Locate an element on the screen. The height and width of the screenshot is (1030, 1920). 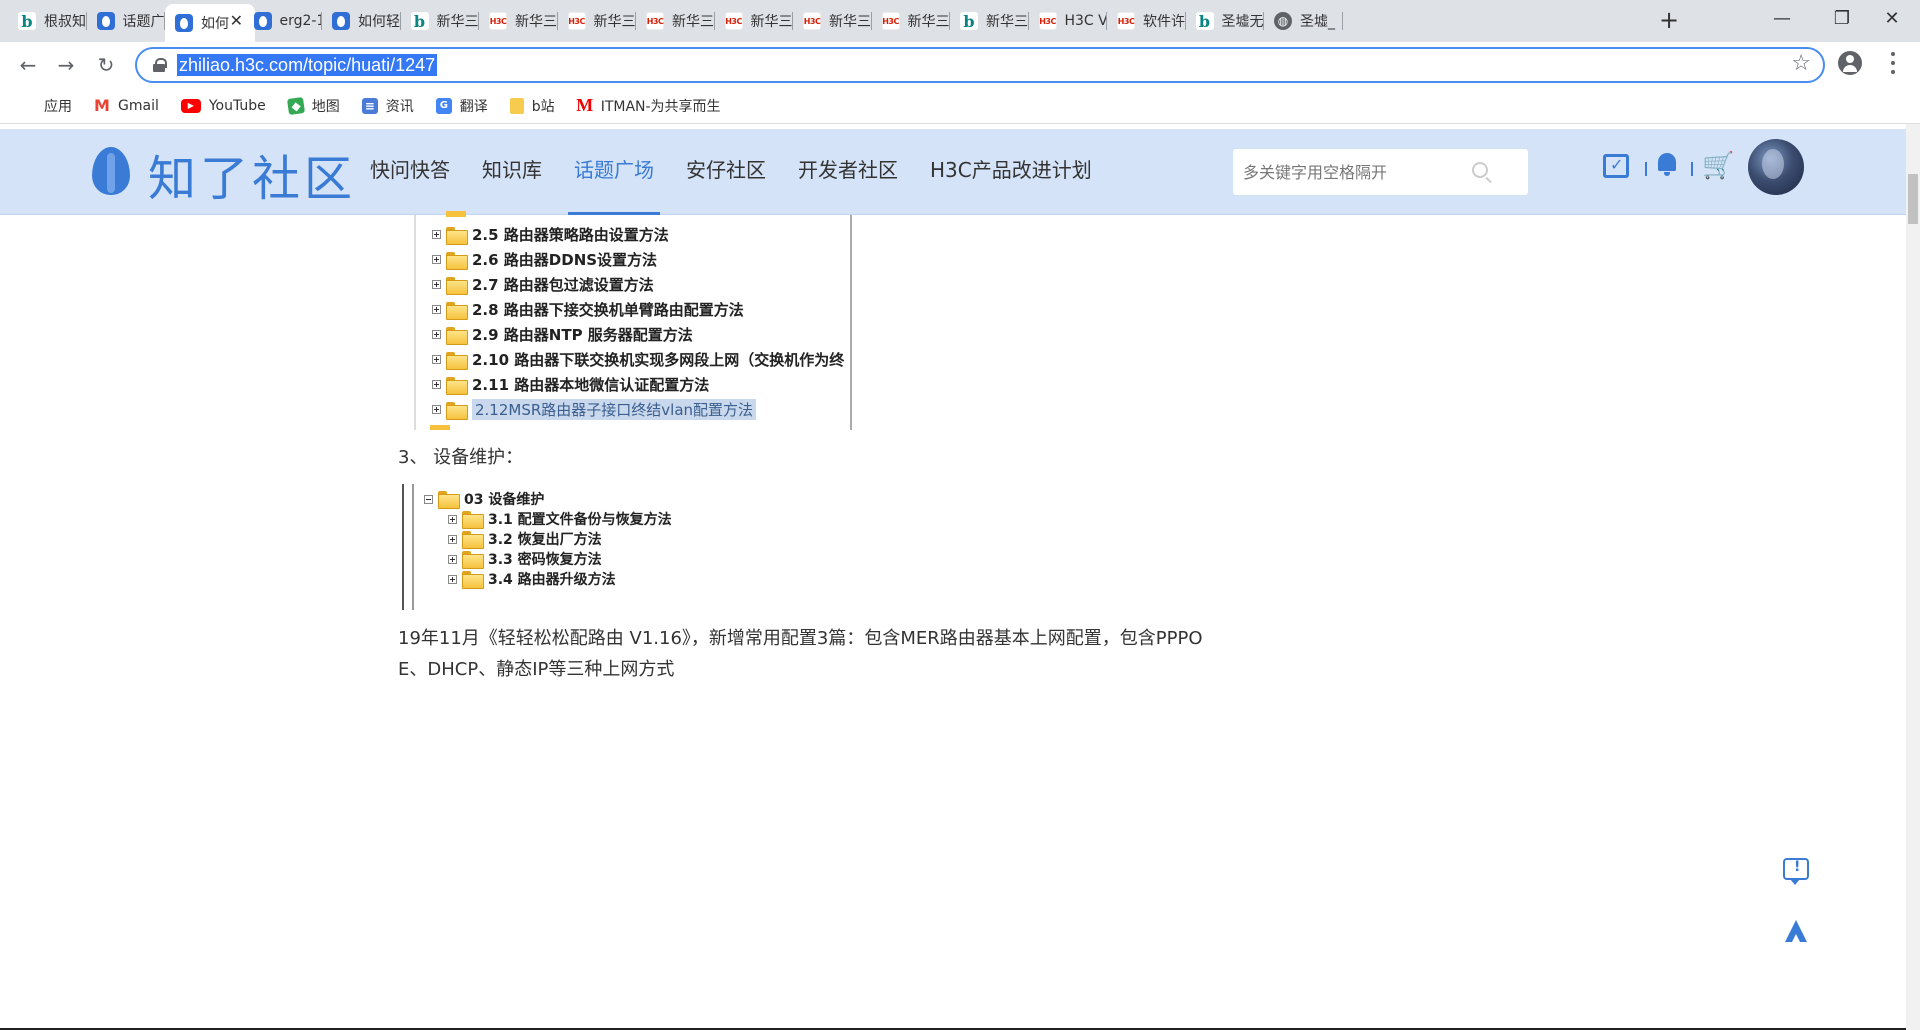
tree-item-label: 3.1 配置文件备份与恢复方法 is located at coordinates (580, 520).